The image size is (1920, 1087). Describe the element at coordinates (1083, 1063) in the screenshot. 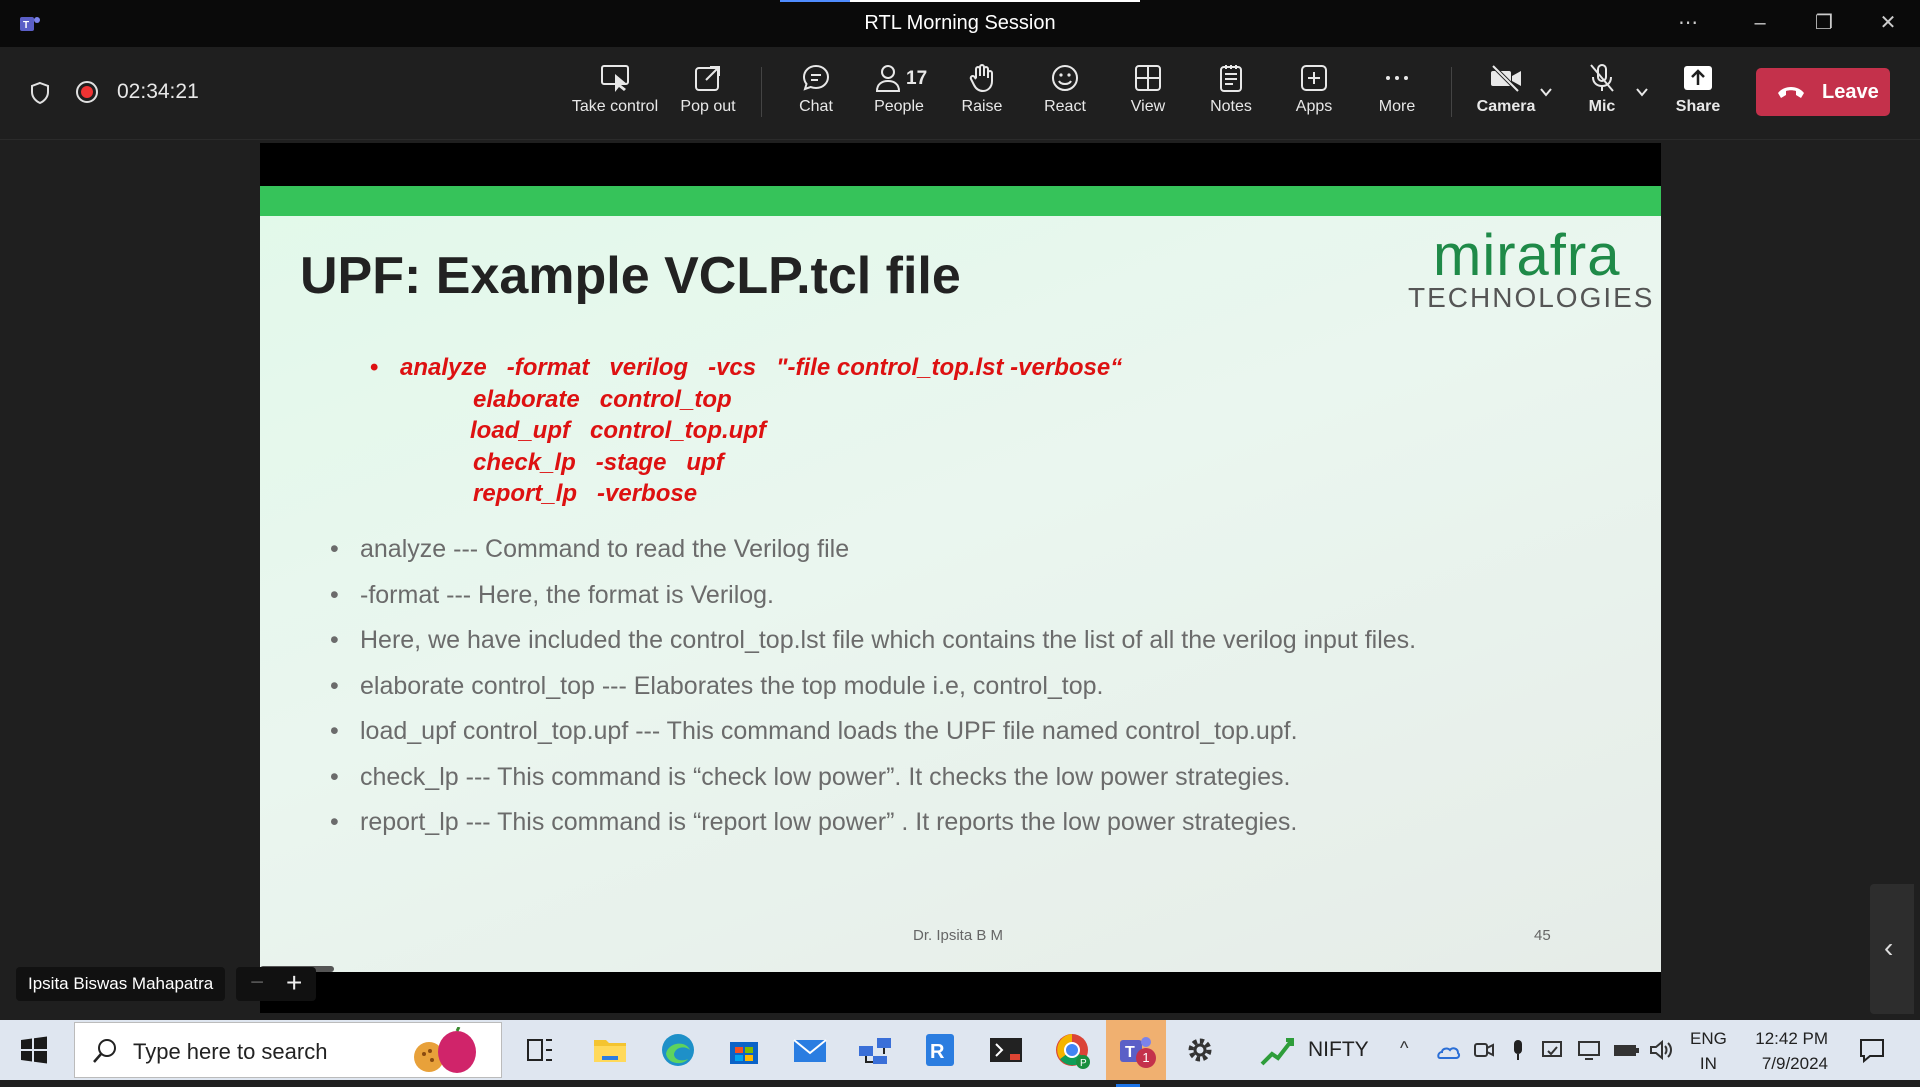

I see `svg-text: P` at that location.